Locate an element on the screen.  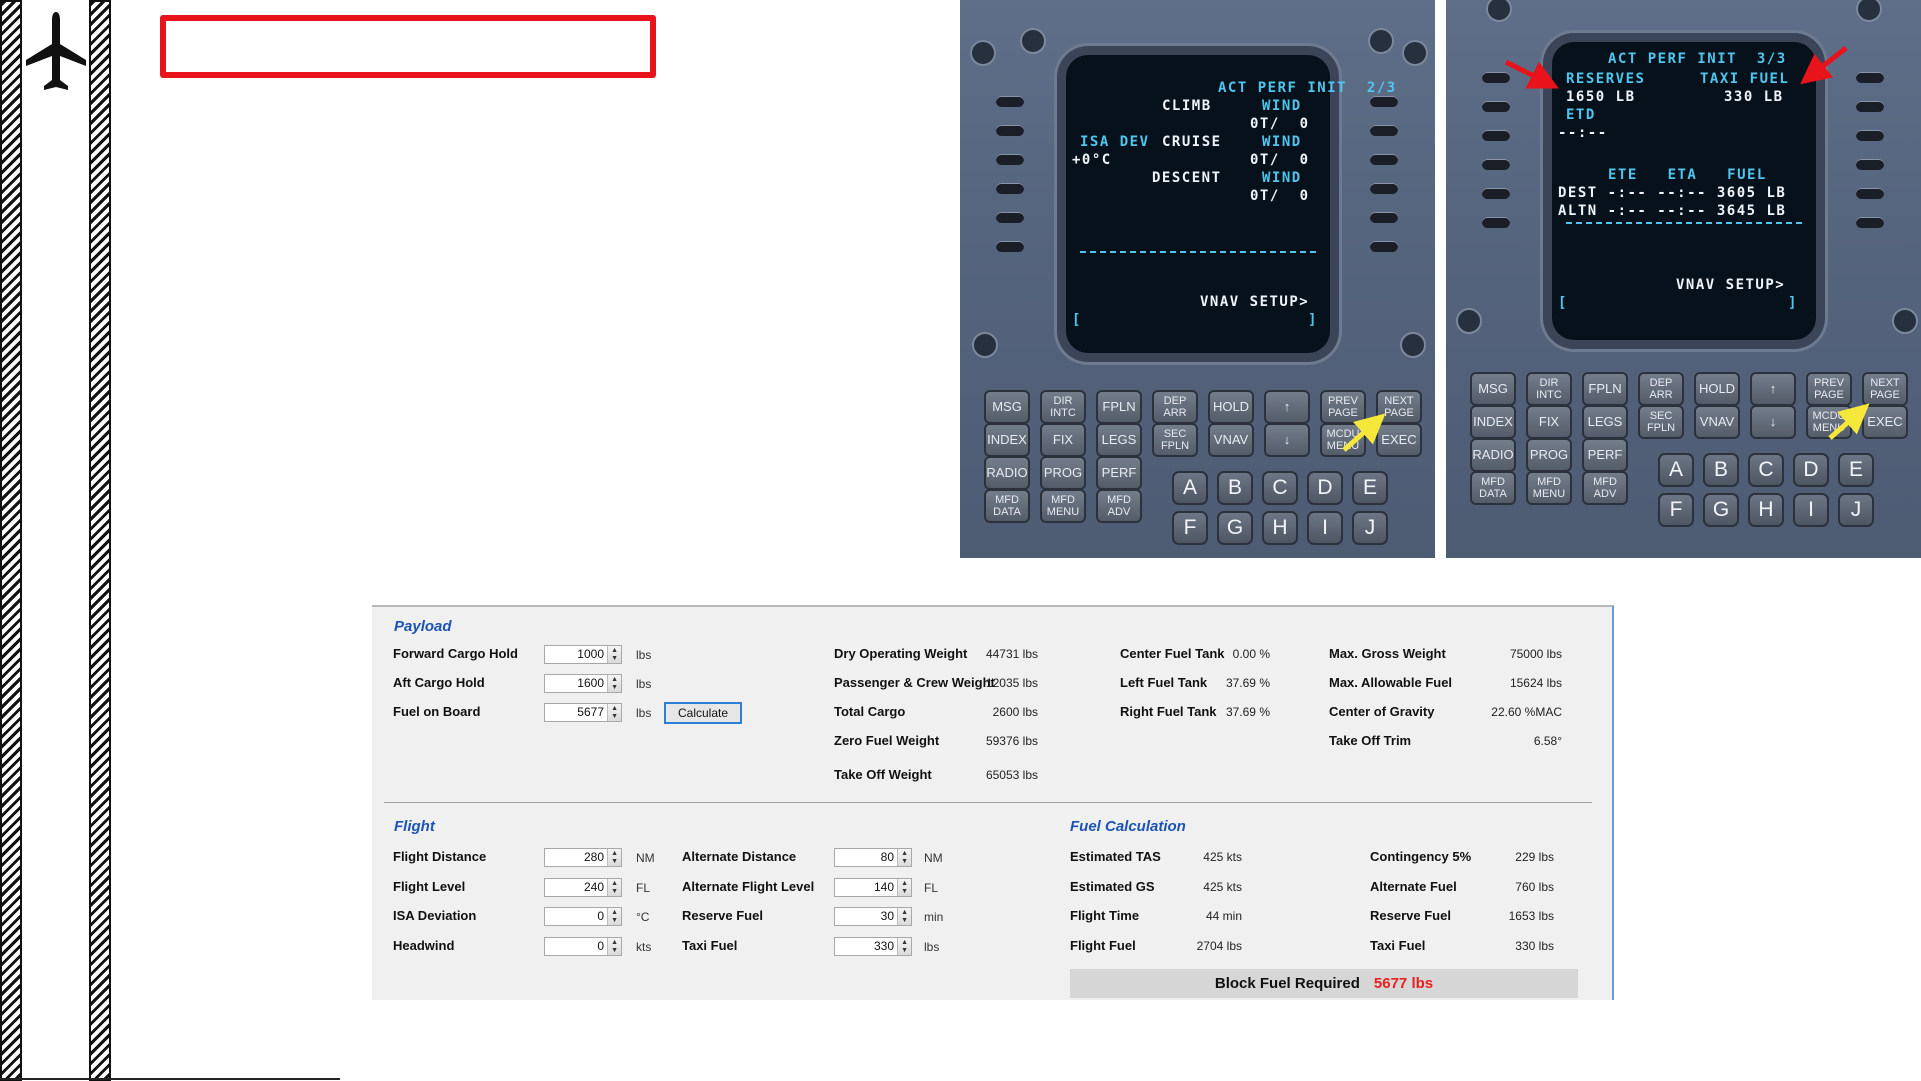
reserve-fuel-input: 30 ▲ ▼ is located at coordinates (873, 916).